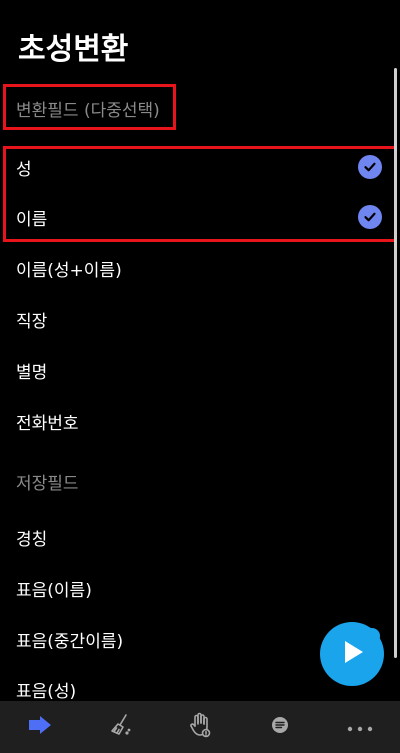  I want to click on save-item-title: 경칭, so click(196, 537).